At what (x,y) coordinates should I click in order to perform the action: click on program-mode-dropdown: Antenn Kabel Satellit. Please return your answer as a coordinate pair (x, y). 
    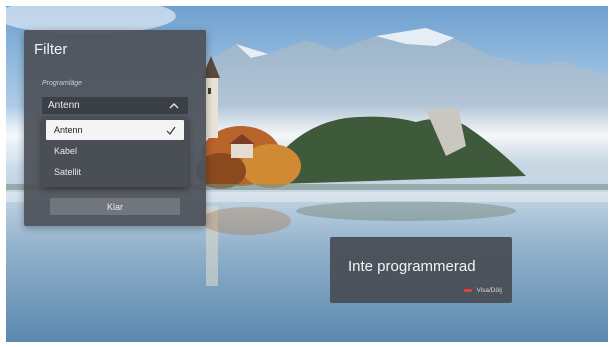
    Looking at the image, I should click on (115, 152).